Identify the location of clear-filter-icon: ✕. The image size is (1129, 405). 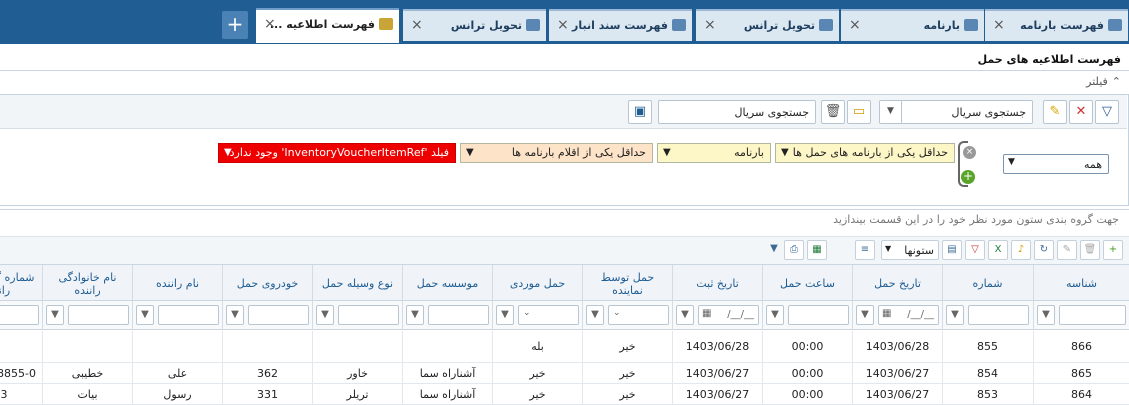
(1081, 112).